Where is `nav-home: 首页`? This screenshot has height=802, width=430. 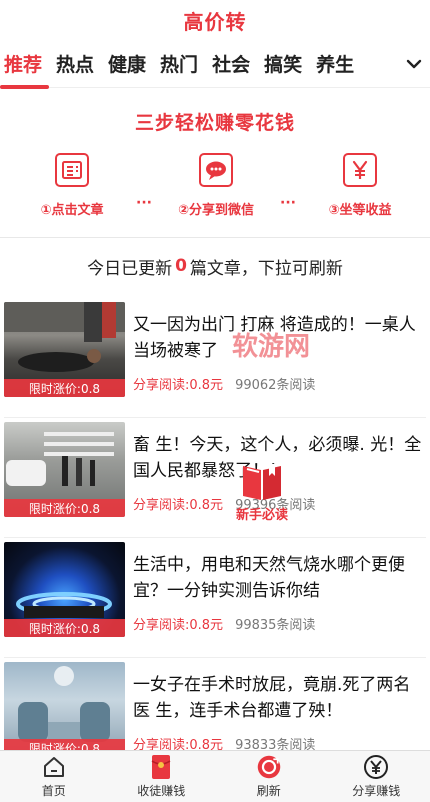
nav-home: 首页 is located at coordinates (54, 776).